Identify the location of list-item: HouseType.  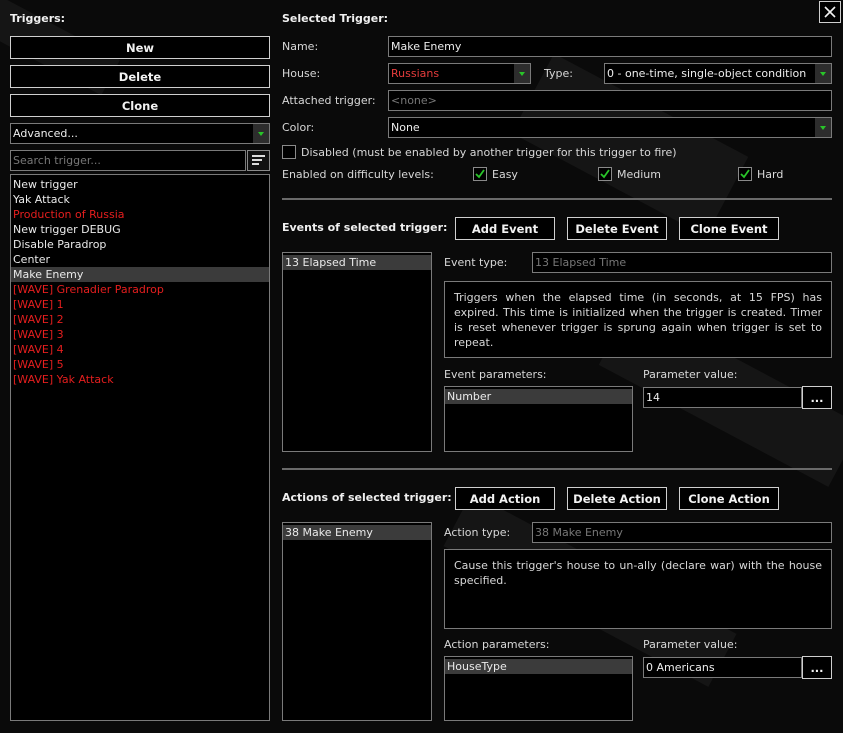
(538, 666).